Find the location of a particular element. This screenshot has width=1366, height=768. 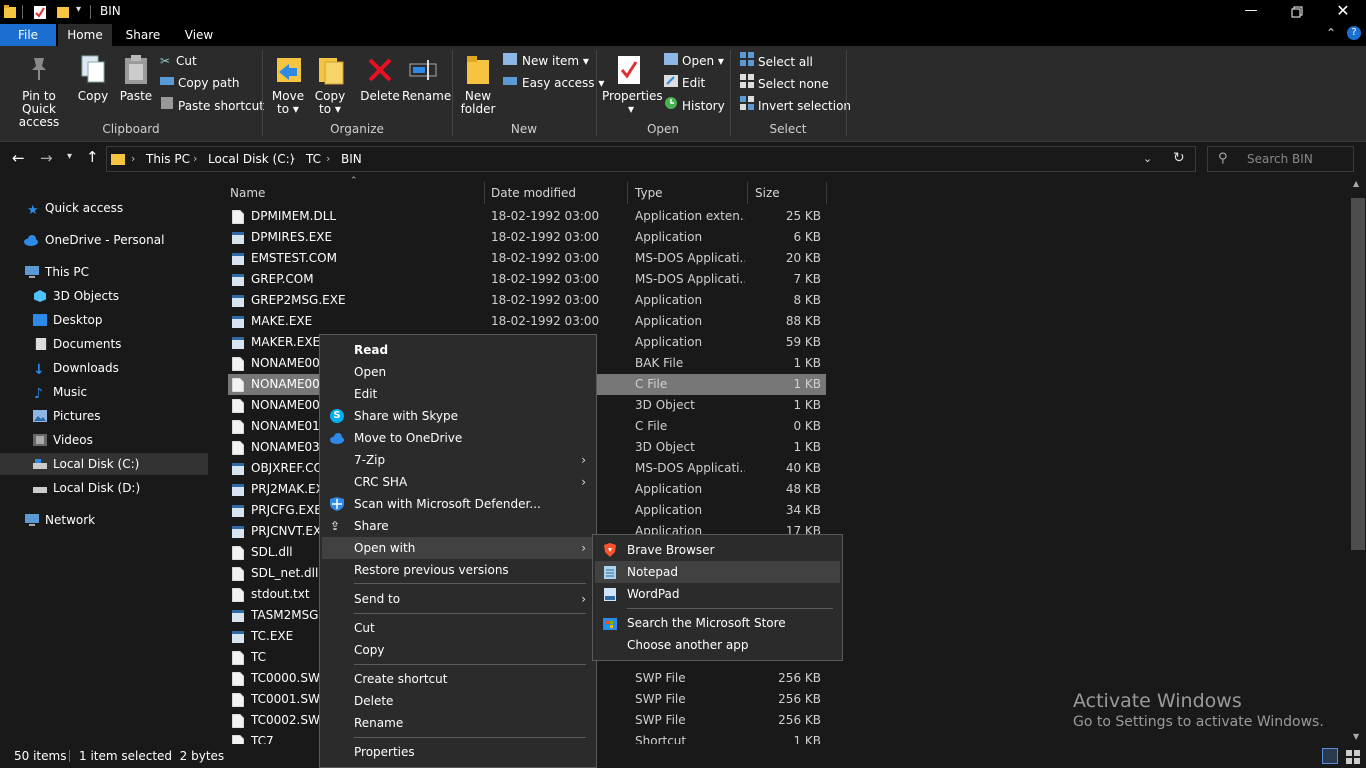

properties-button: Properties ▾ is located at coordinates (632, 103).